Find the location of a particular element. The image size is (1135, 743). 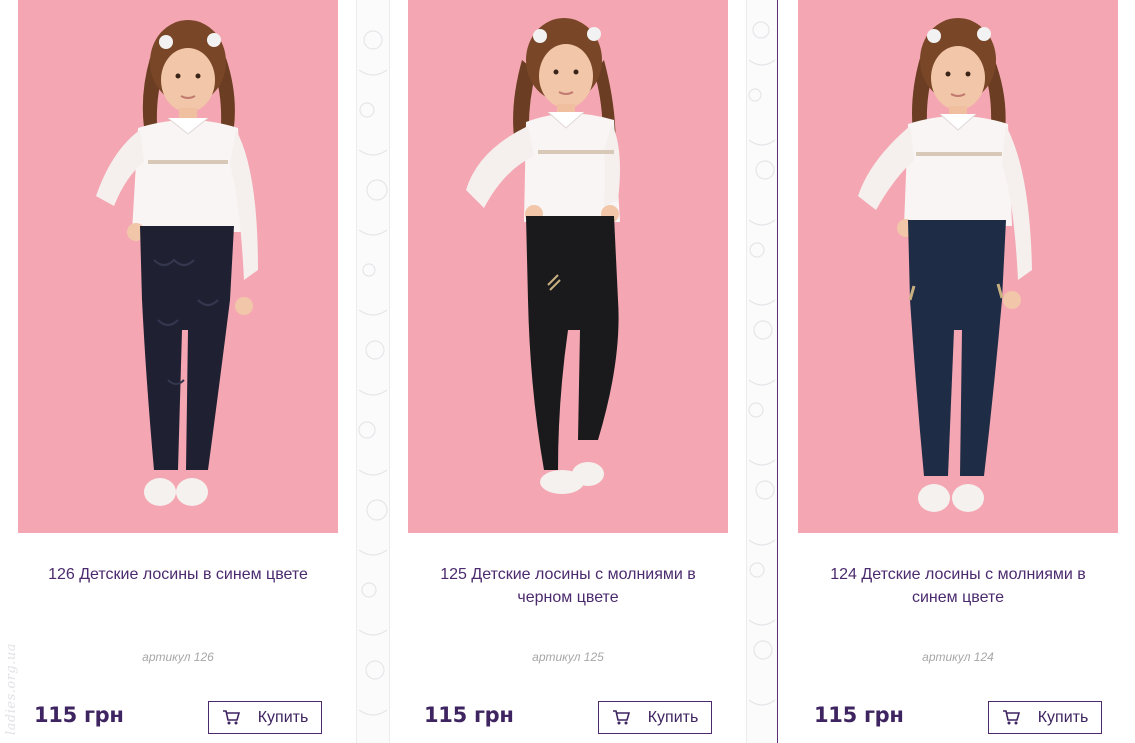

column-divider is located at coordinates (777, 371).